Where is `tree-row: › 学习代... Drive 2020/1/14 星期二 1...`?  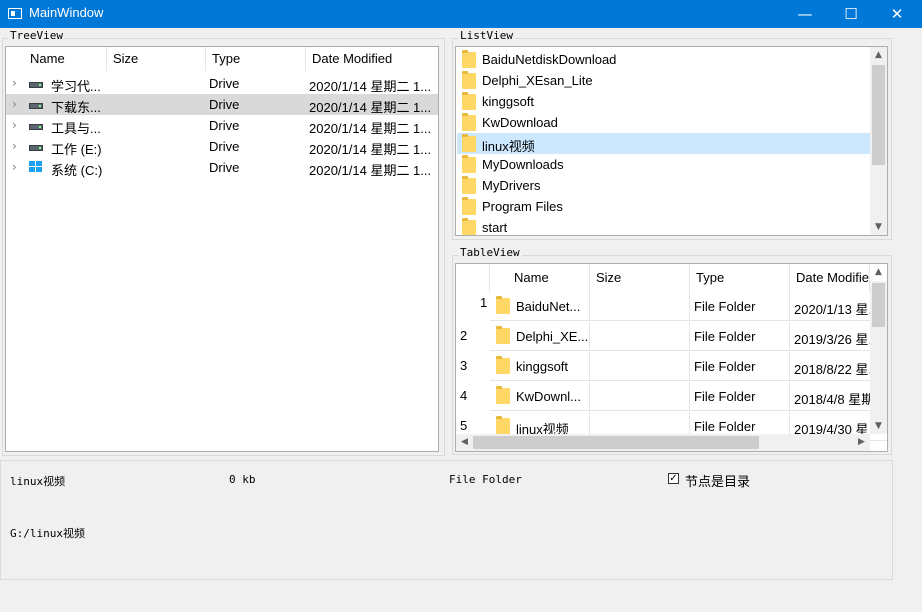
tree-row: › 学习代... Drive 2020/1/14 星期二 1... is located at coordinates (222, 83).